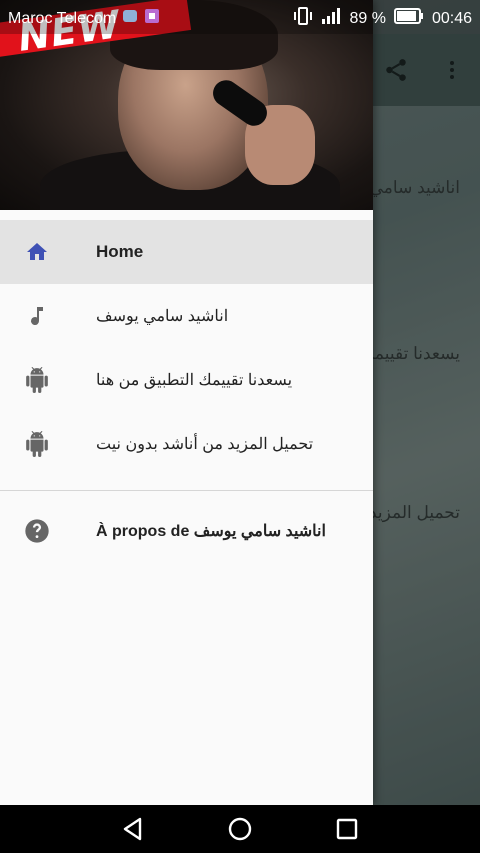 This screenshot has width=480, height=853. What do you see at coordinates (37, 316) in the screenshot?
I see `music-note-icon` at bounding box center [37, 316].